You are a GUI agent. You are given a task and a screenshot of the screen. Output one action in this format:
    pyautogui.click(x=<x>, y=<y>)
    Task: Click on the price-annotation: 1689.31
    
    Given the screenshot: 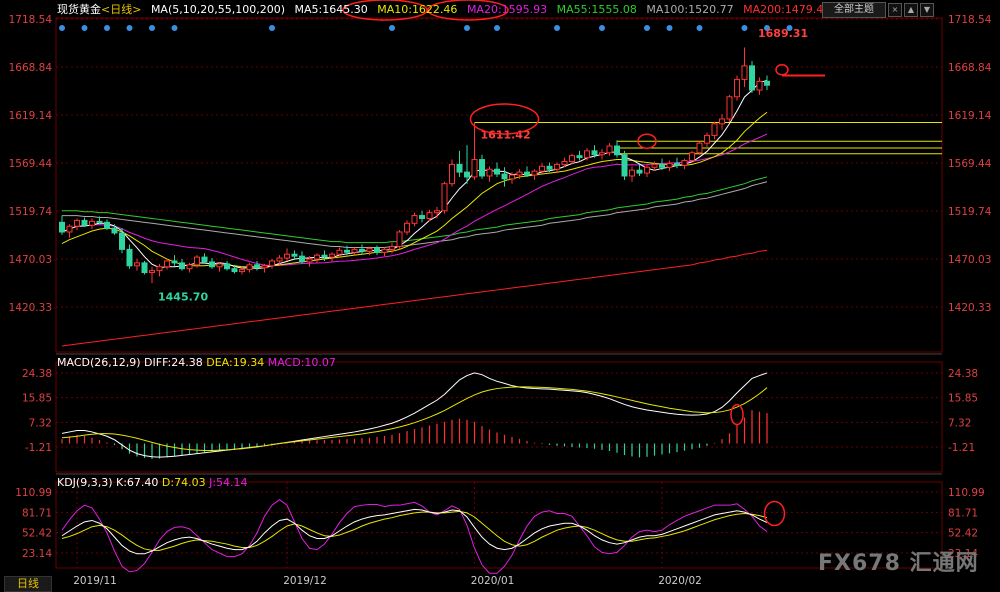 What is the action you would take?
    pyautogui.click(x=783, y=33)
    